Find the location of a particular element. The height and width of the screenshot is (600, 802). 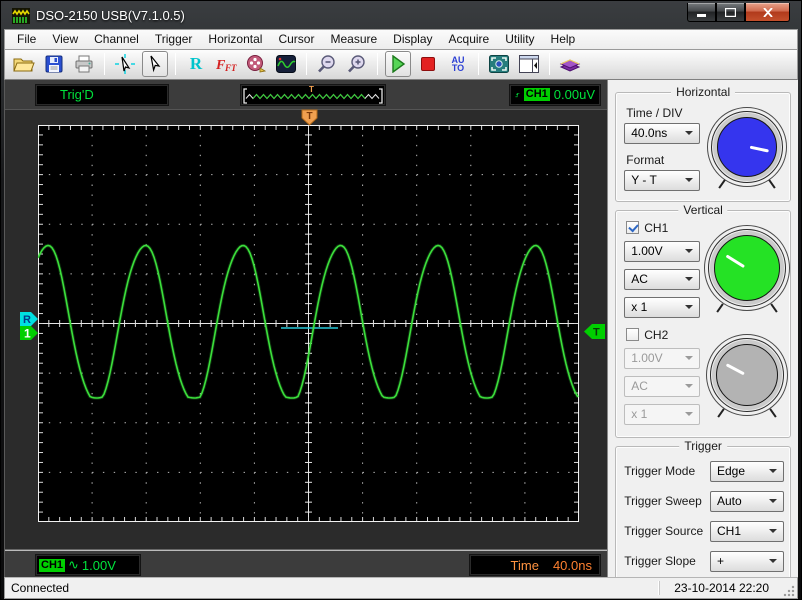

tracking-cursor-button is located at coordinates (125, 64).